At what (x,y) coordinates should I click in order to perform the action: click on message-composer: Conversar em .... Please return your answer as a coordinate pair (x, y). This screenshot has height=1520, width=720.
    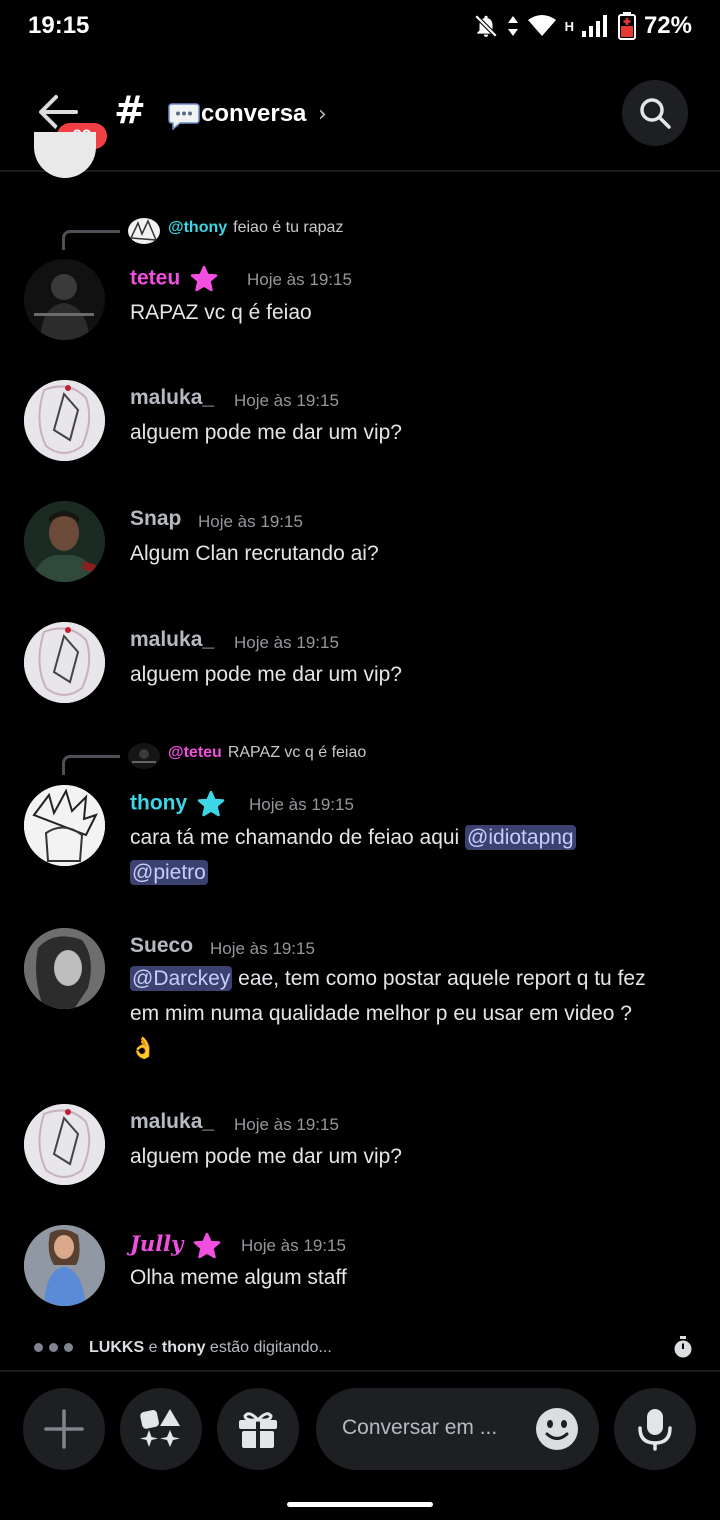
    Looking at the image, I should click on (360, 1430).